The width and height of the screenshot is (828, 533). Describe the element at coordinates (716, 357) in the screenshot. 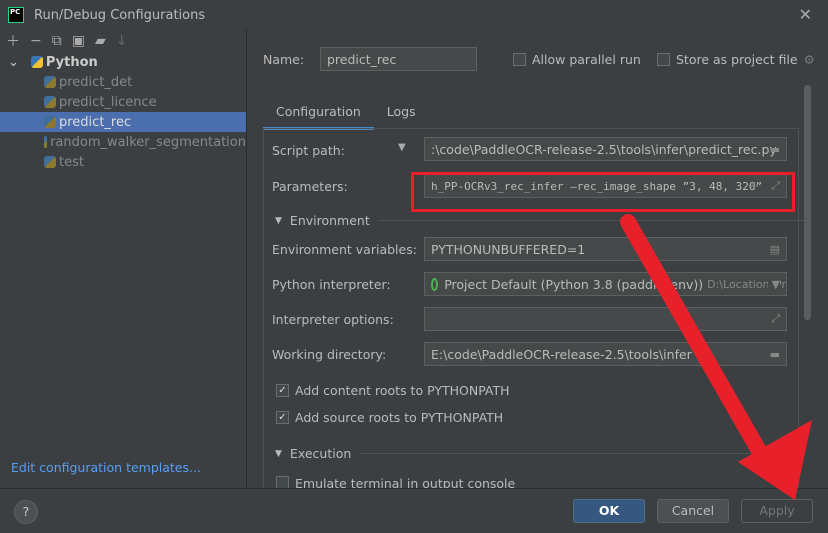

I see `red-arrow-annotation` at that location.